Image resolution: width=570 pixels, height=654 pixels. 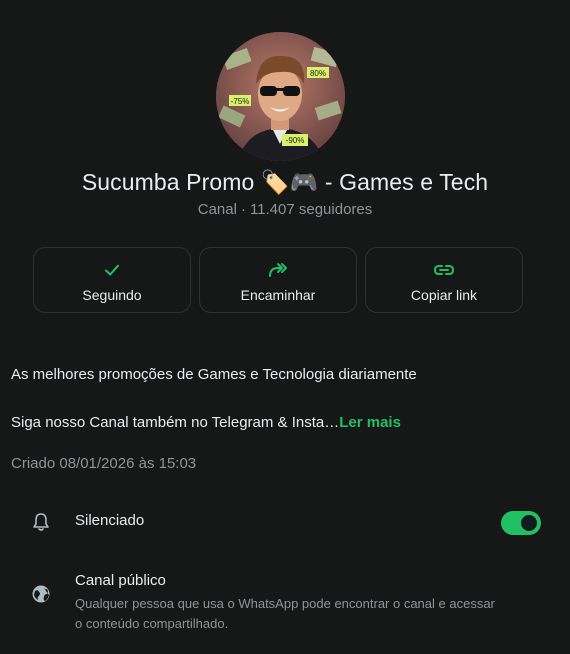 What do you see at coordinates (278, 295) in the screenshot?
I see `forward-label: Encaminhar` at bounding box center [278, 295].